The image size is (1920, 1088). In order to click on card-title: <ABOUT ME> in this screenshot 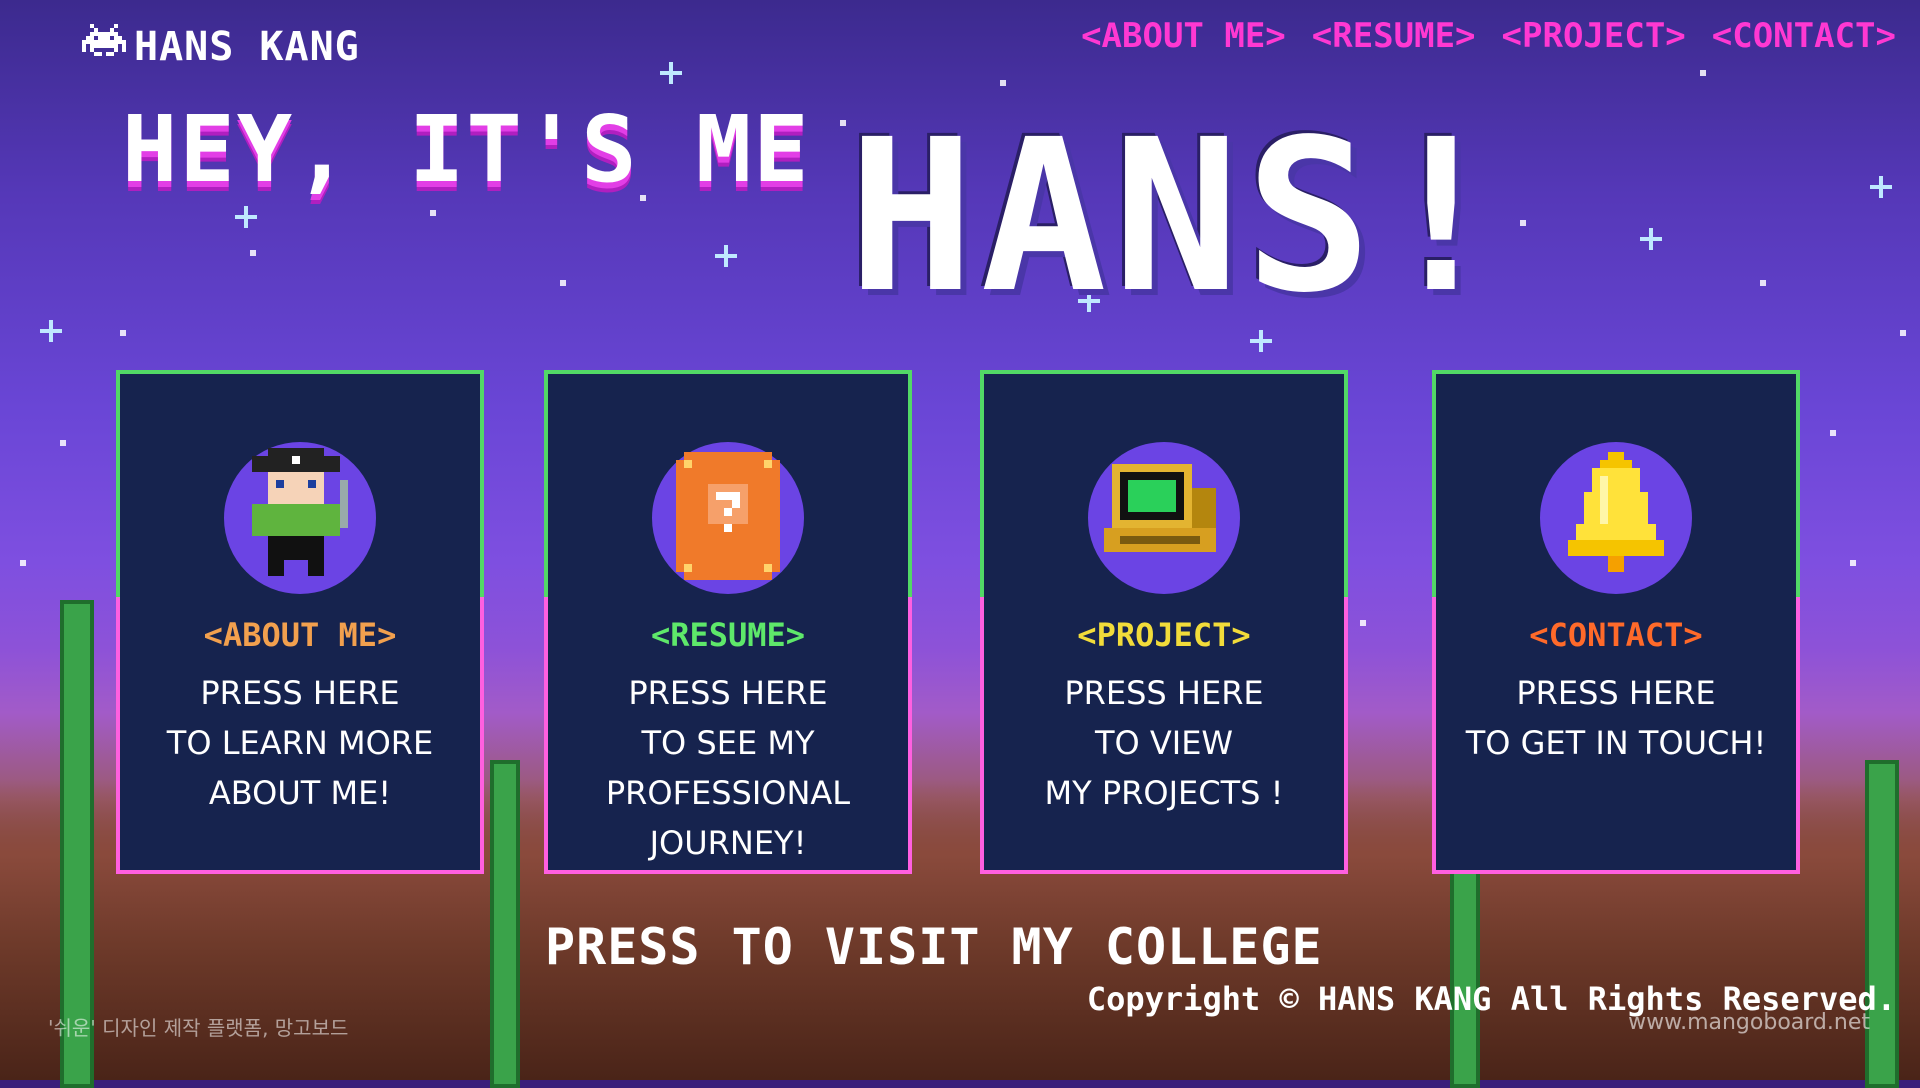, I will do `click(300, 635)`.